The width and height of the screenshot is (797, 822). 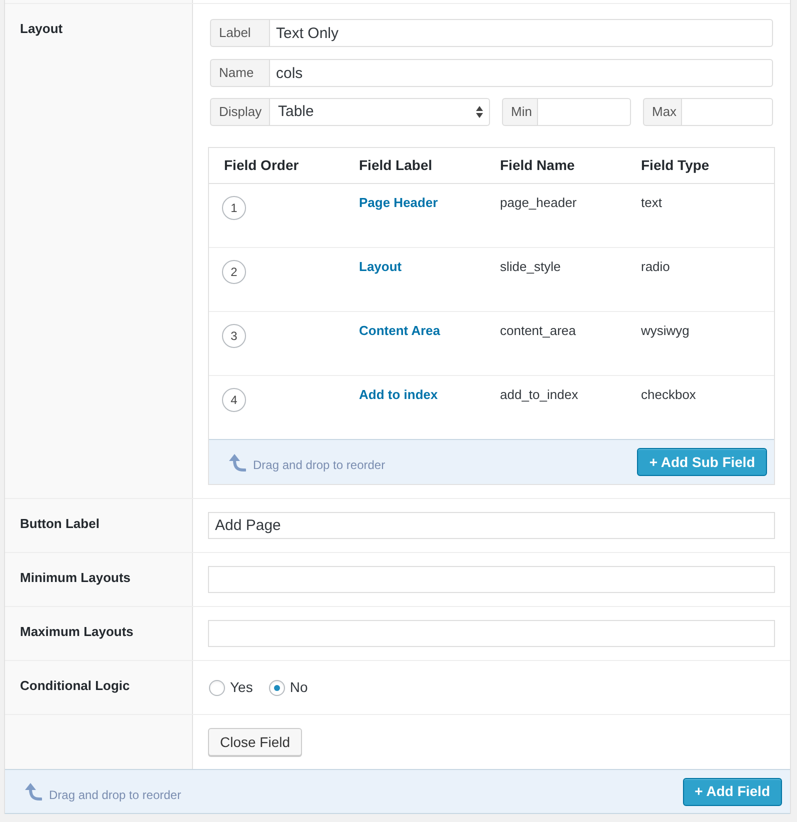 What do you see at coordinates (75, 685) in the screenshot?
I see `setting-label: Conditional Logic` at bounding box center [75, 685].